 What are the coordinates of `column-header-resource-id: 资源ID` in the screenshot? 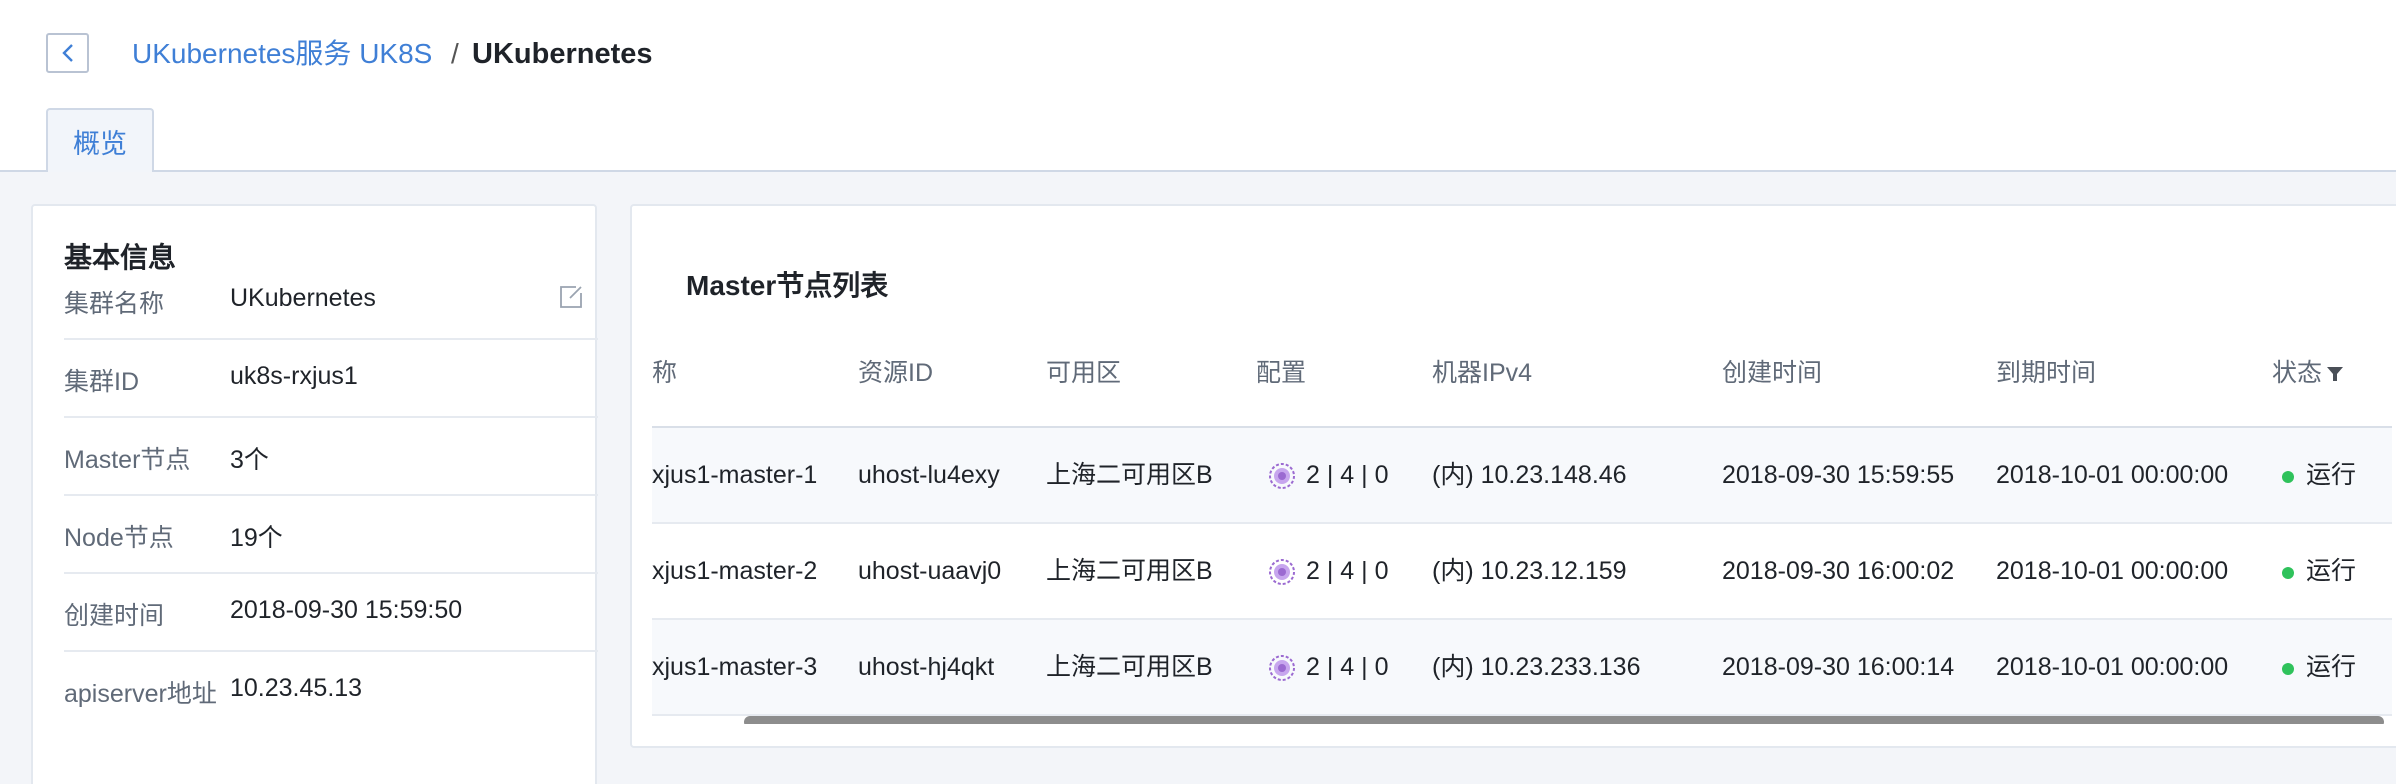 It's located at (896, 373).